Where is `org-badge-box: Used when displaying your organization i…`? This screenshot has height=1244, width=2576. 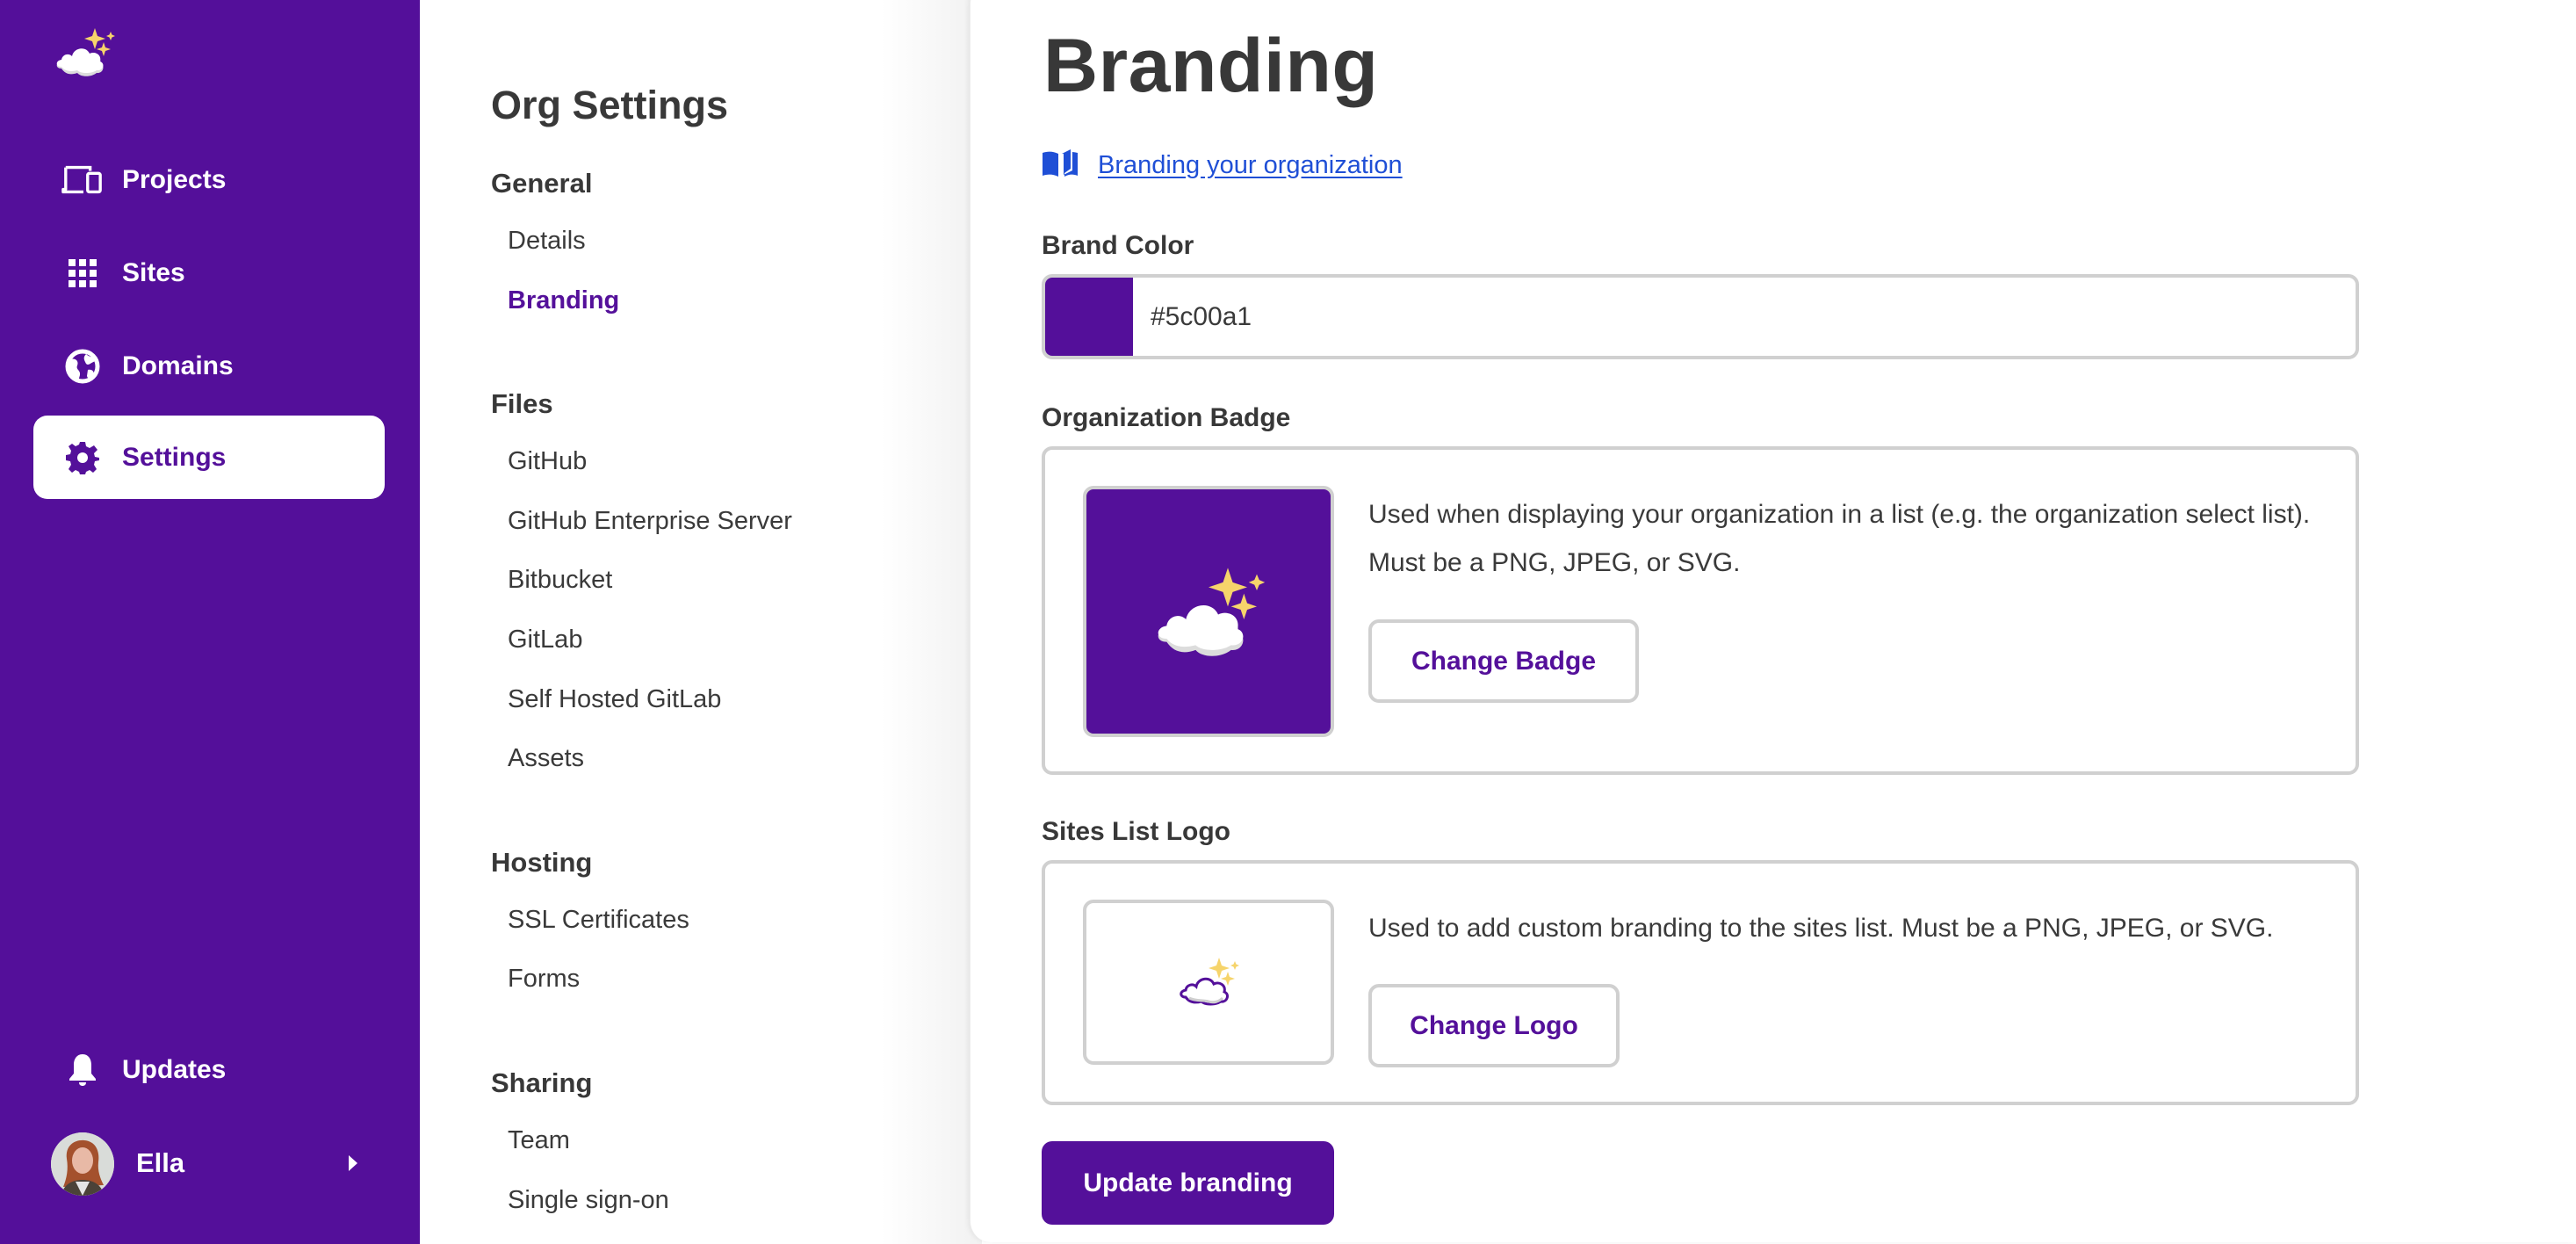 org-badge-box: Used when displaying your organization i… is located at coordinates (1700, 610).